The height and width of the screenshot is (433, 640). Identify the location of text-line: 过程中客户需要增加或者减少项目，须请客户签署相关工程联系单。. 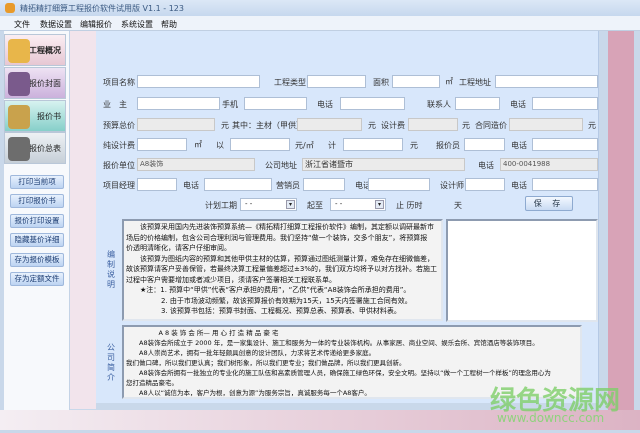
(231, 279).